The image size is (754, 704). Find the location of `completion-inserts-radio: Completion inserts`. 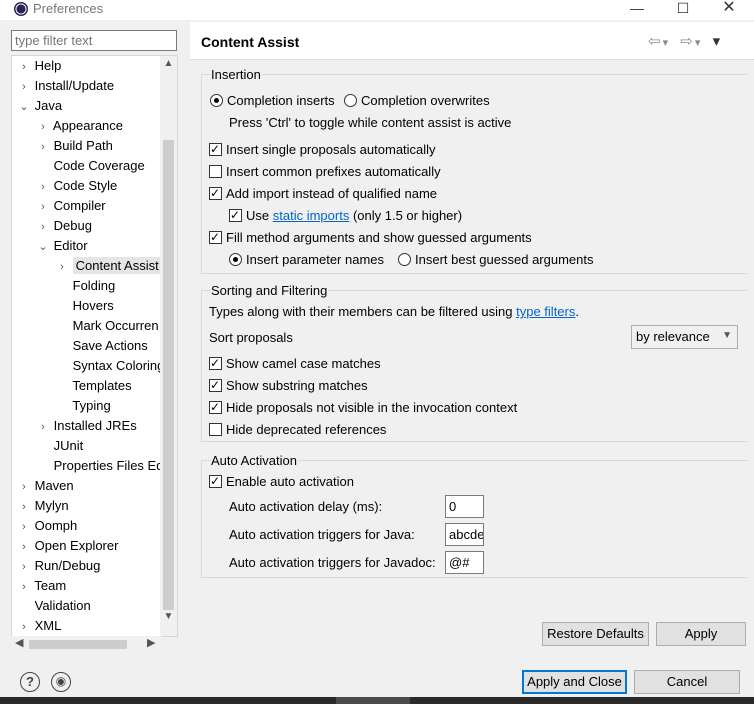

completion-inserts-radio: Completion inserts is located at coordinates (272, 102).